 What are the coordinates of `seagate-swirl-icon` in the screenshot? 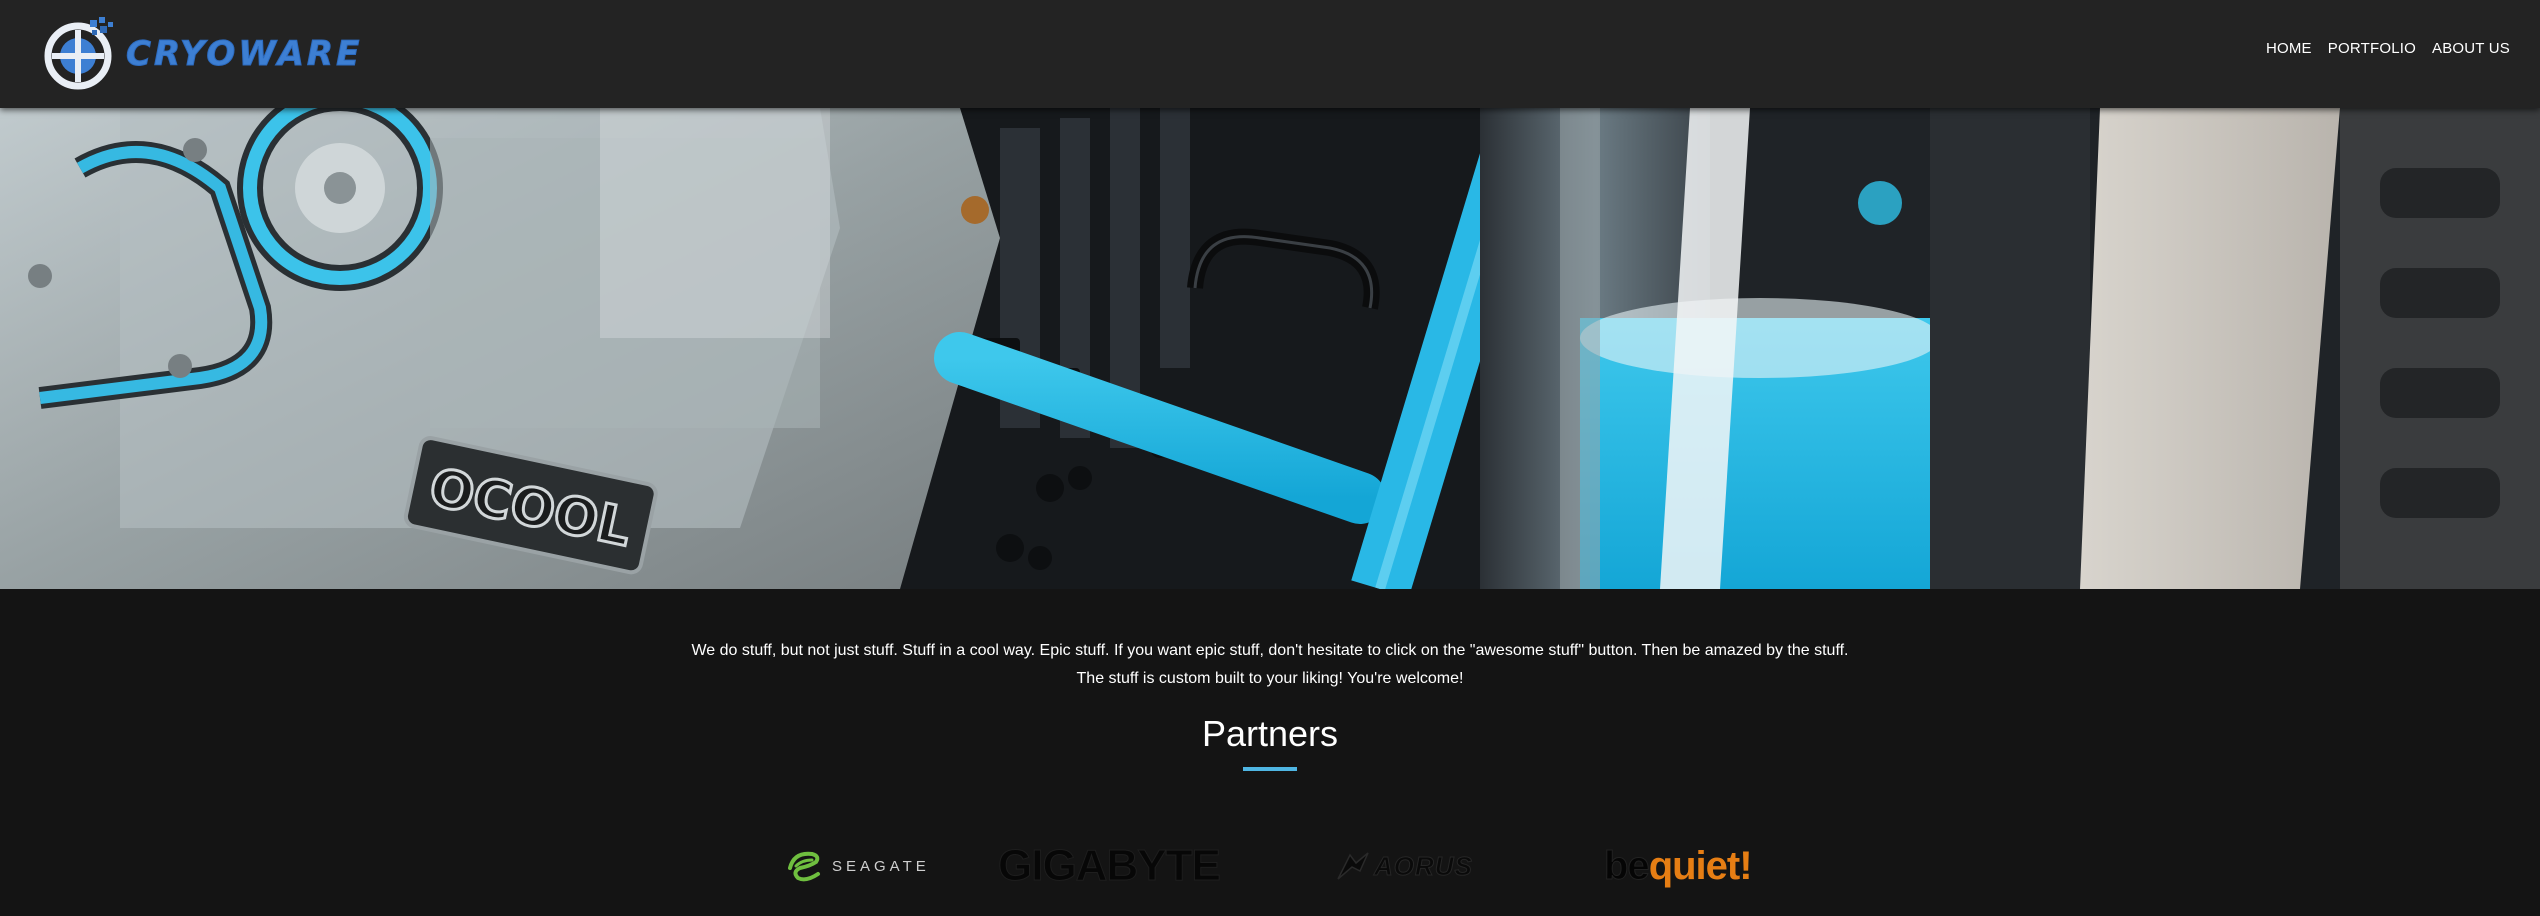 It's located at (804, 866).